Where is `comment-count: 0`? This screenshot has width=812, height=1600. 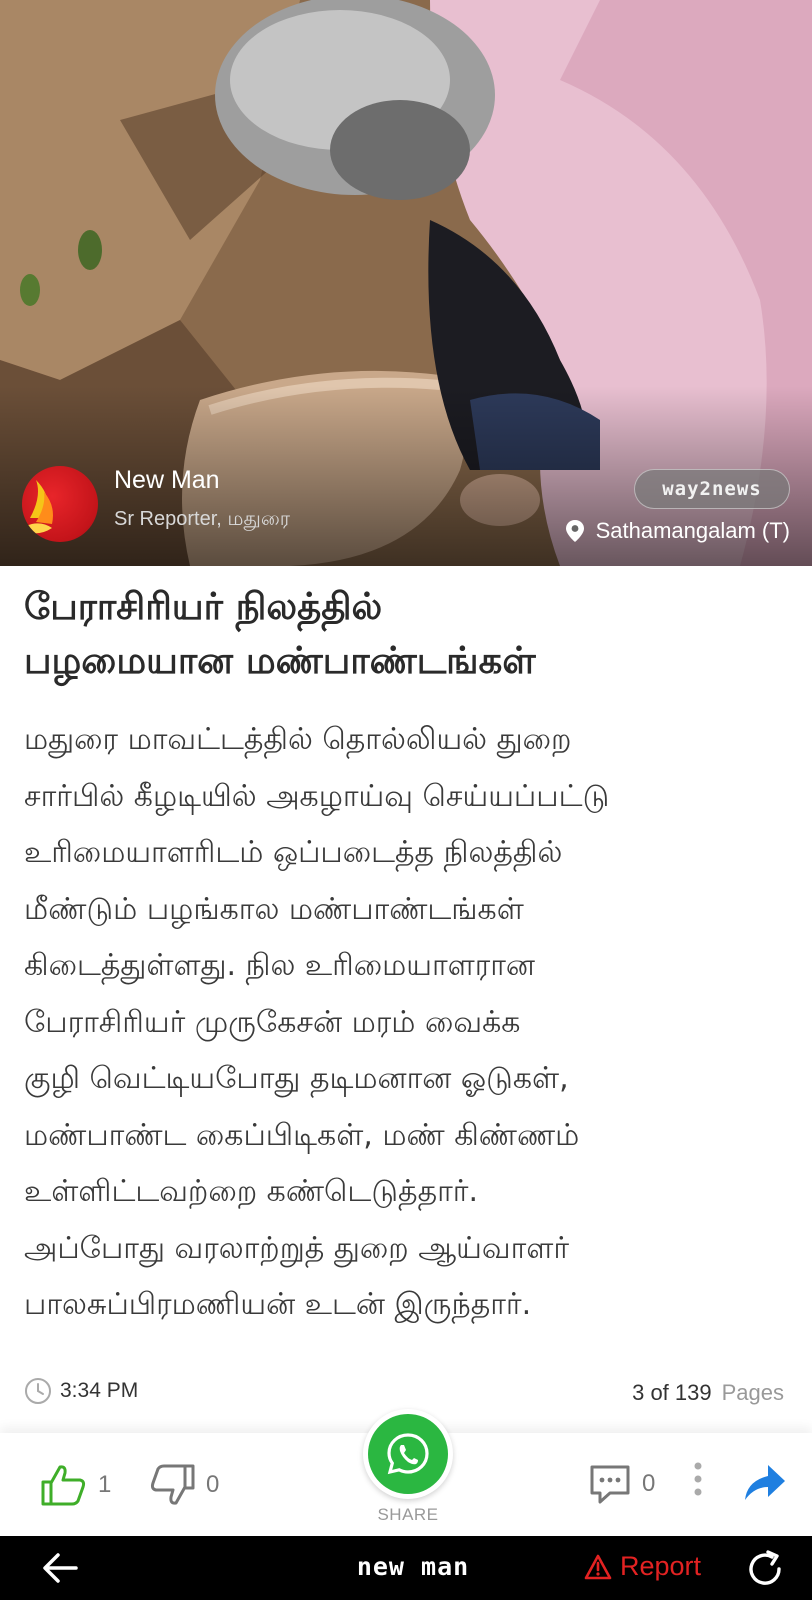 comment-count: 0 is located at coordinates (649, 1483).